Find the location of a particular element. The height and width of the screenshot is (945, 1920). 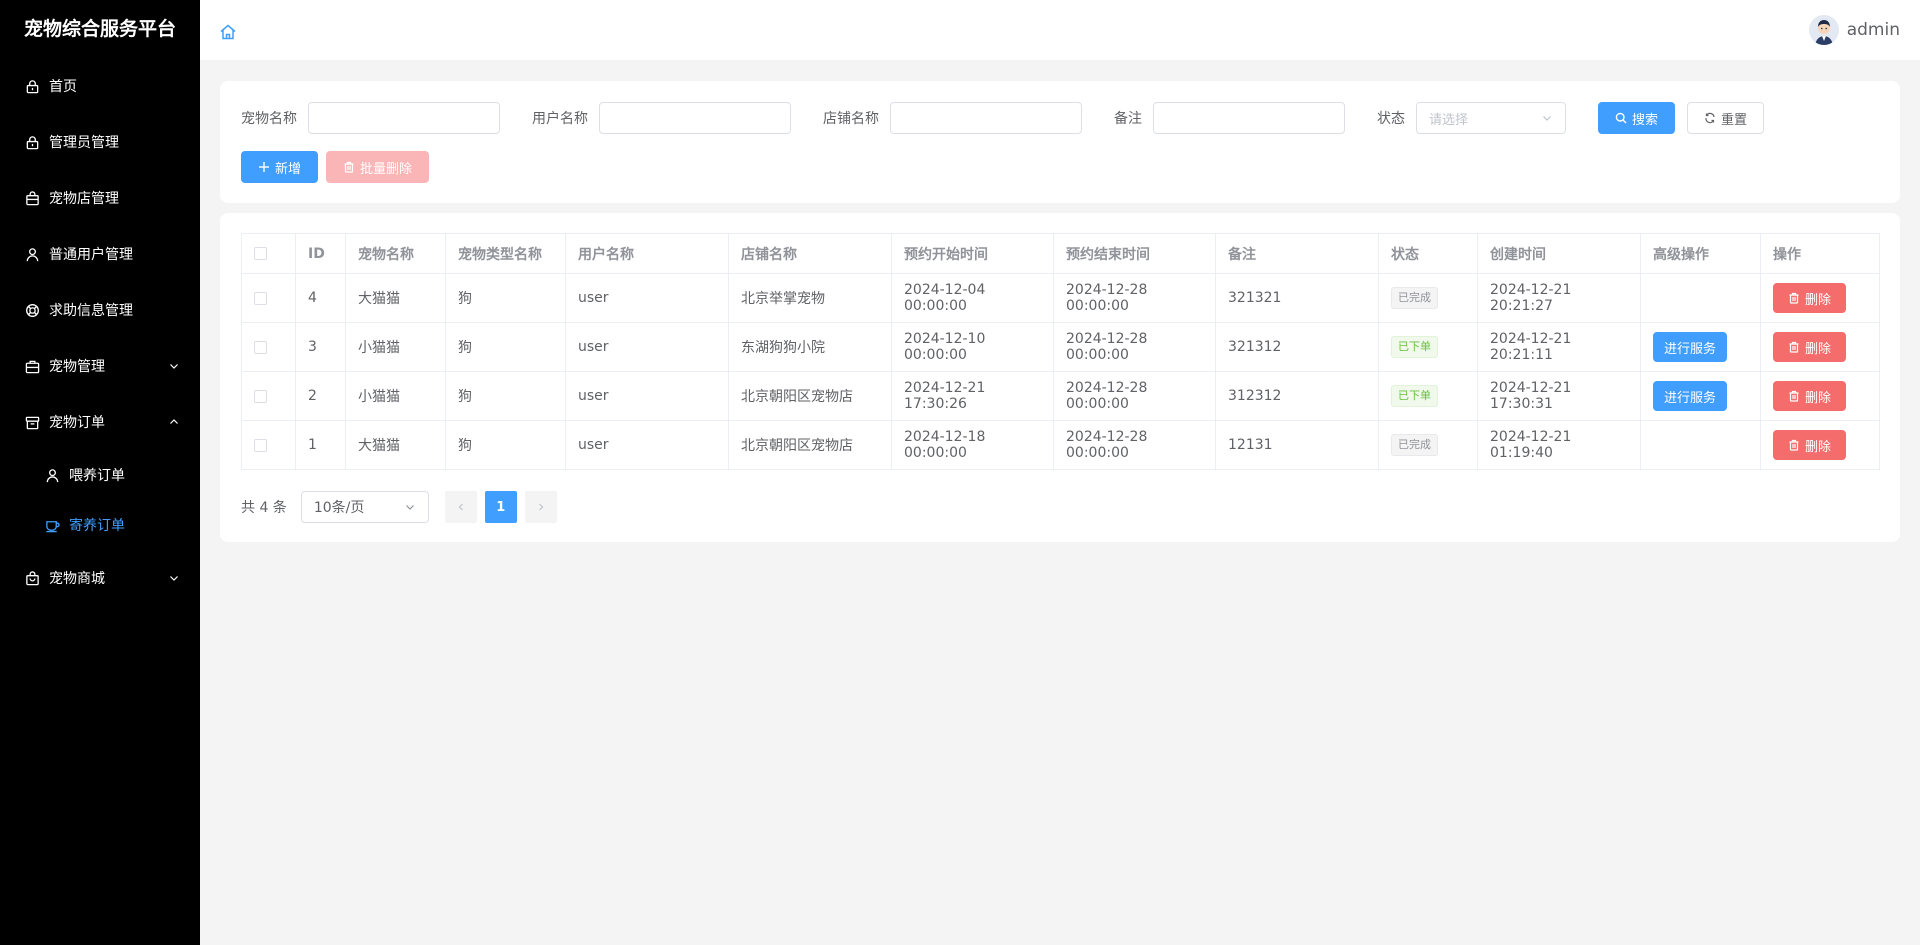

cell-pet-name: 大猫猫 is located at coordinates (395, 445).